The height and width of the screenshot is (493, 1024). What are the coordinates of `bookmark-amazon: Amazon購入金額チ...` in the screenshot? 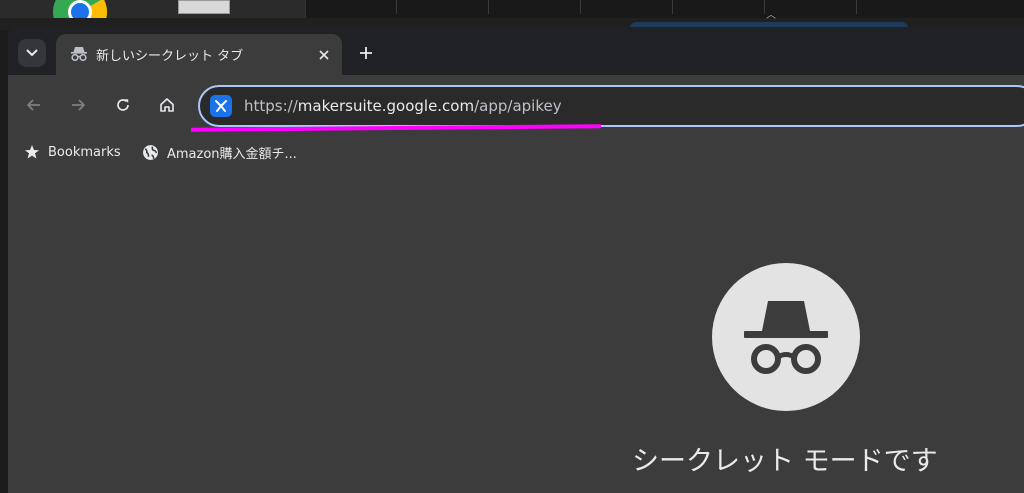 It's located at (219, 152).